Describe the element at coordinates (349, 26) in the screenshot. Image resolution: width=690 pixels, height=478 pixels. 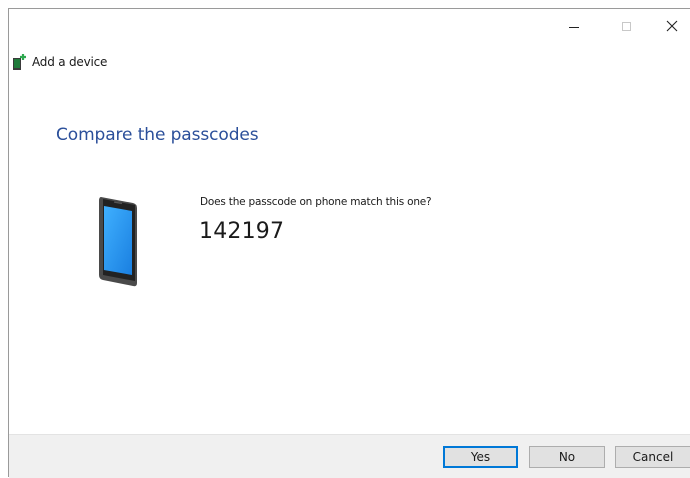
I see `title-bar` at that location.